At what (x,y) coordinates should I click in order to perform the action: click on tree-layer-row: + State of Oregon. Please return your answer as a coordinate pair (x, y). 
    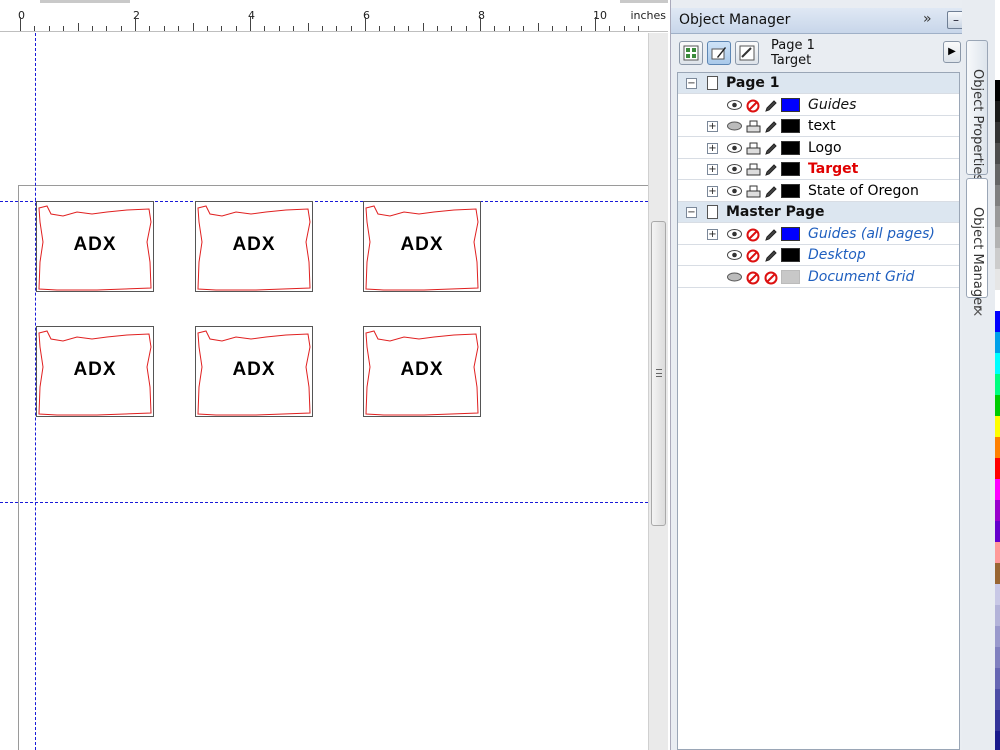
    Looking at the image, I should click on (818, 191).